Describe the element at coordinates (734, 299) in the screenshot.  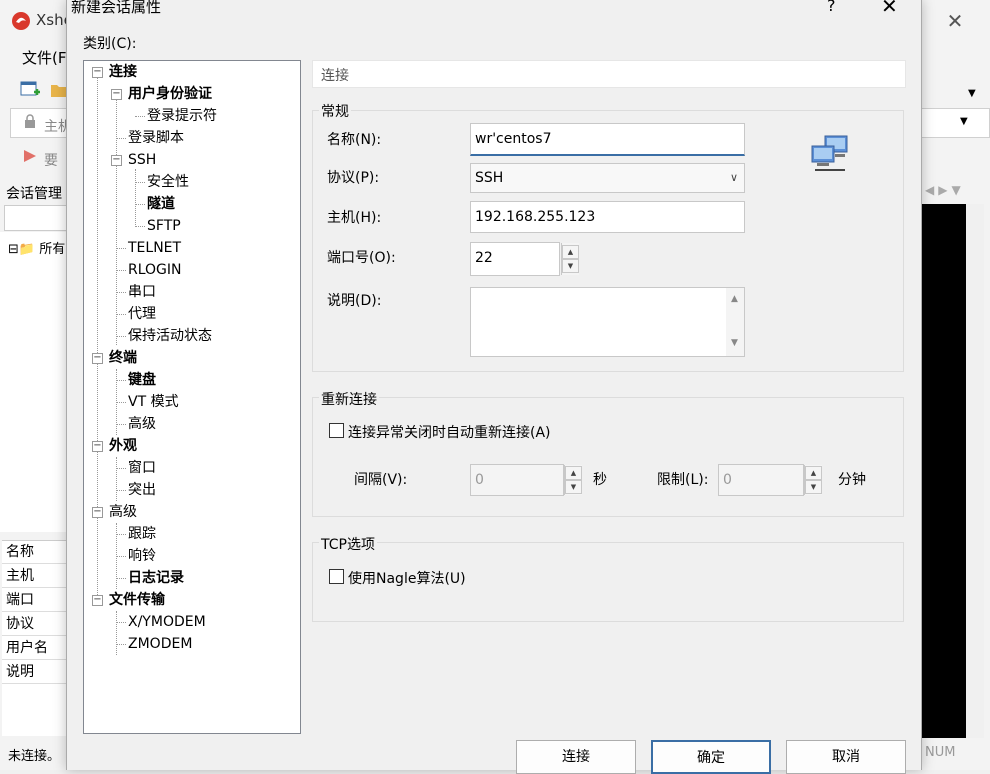
I see `scroll-up-icon: ▲` at that location.